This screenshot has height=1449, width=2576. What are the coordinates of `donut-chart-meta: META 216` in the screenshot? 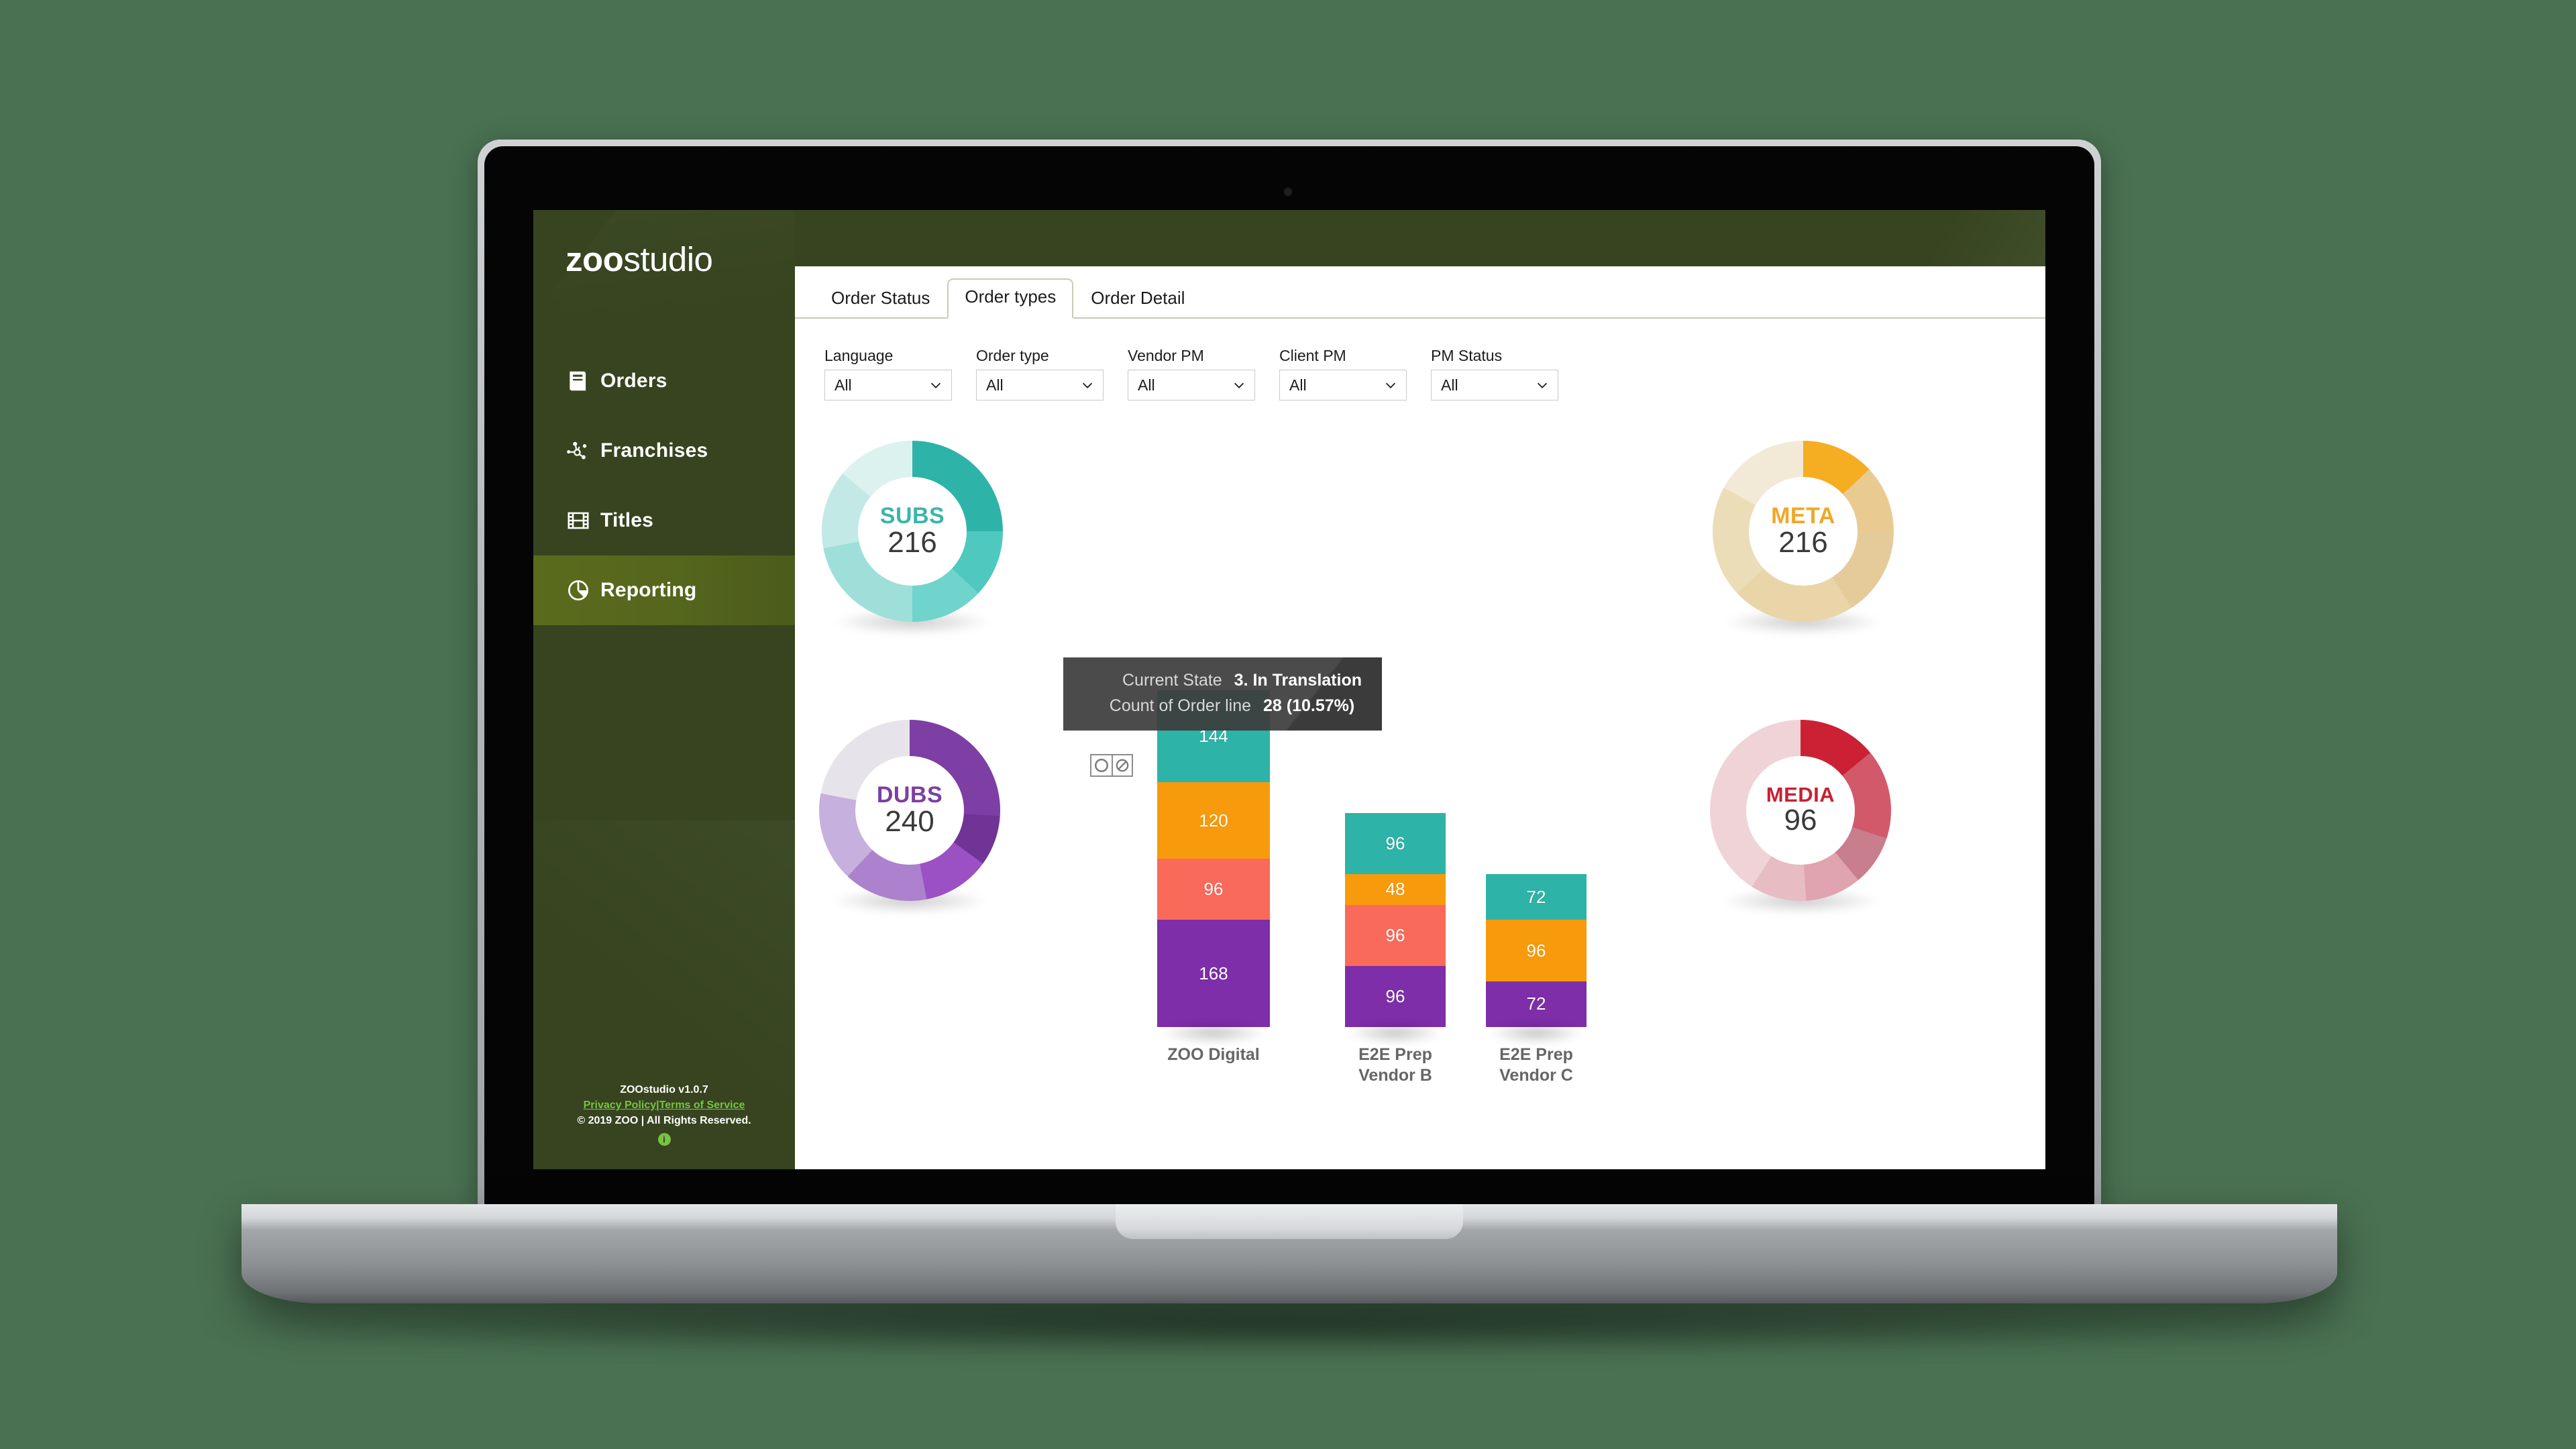 It's located at (1803, 538).